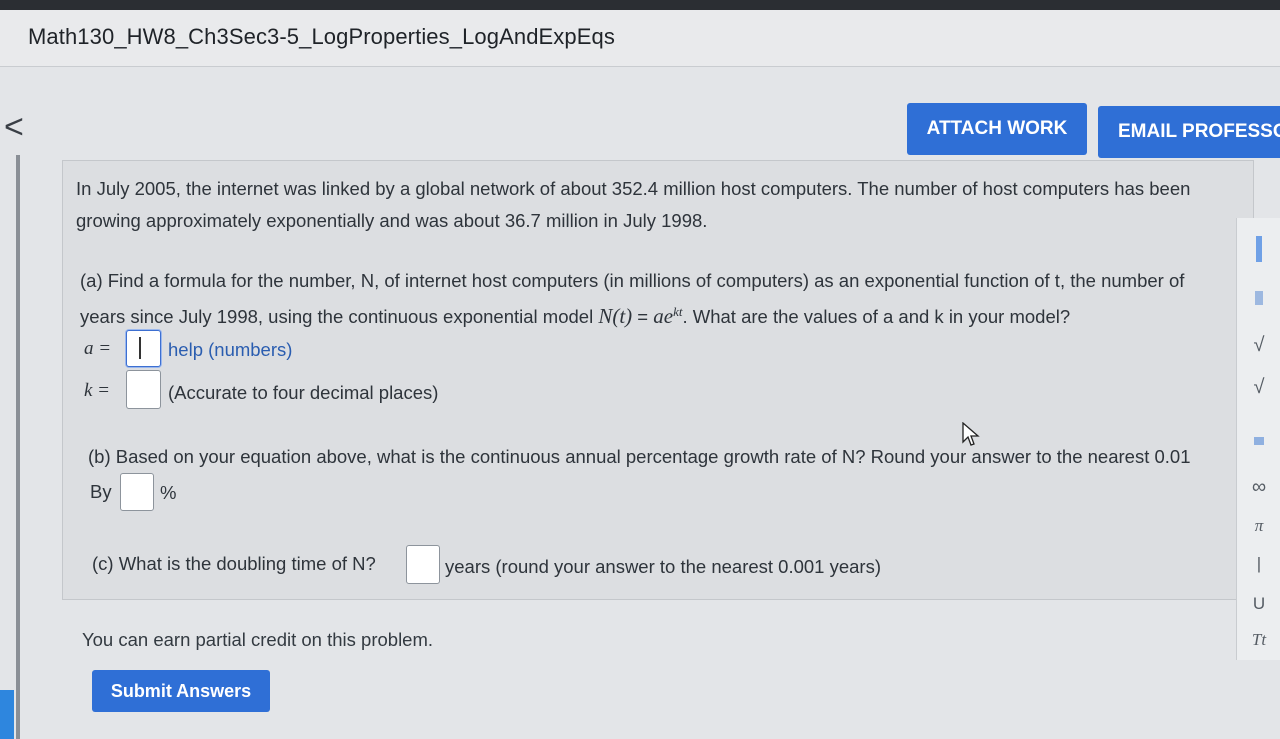 The height and width of the screenshot is (739, 1280). I want to click on left-divider, so click(18, 447).